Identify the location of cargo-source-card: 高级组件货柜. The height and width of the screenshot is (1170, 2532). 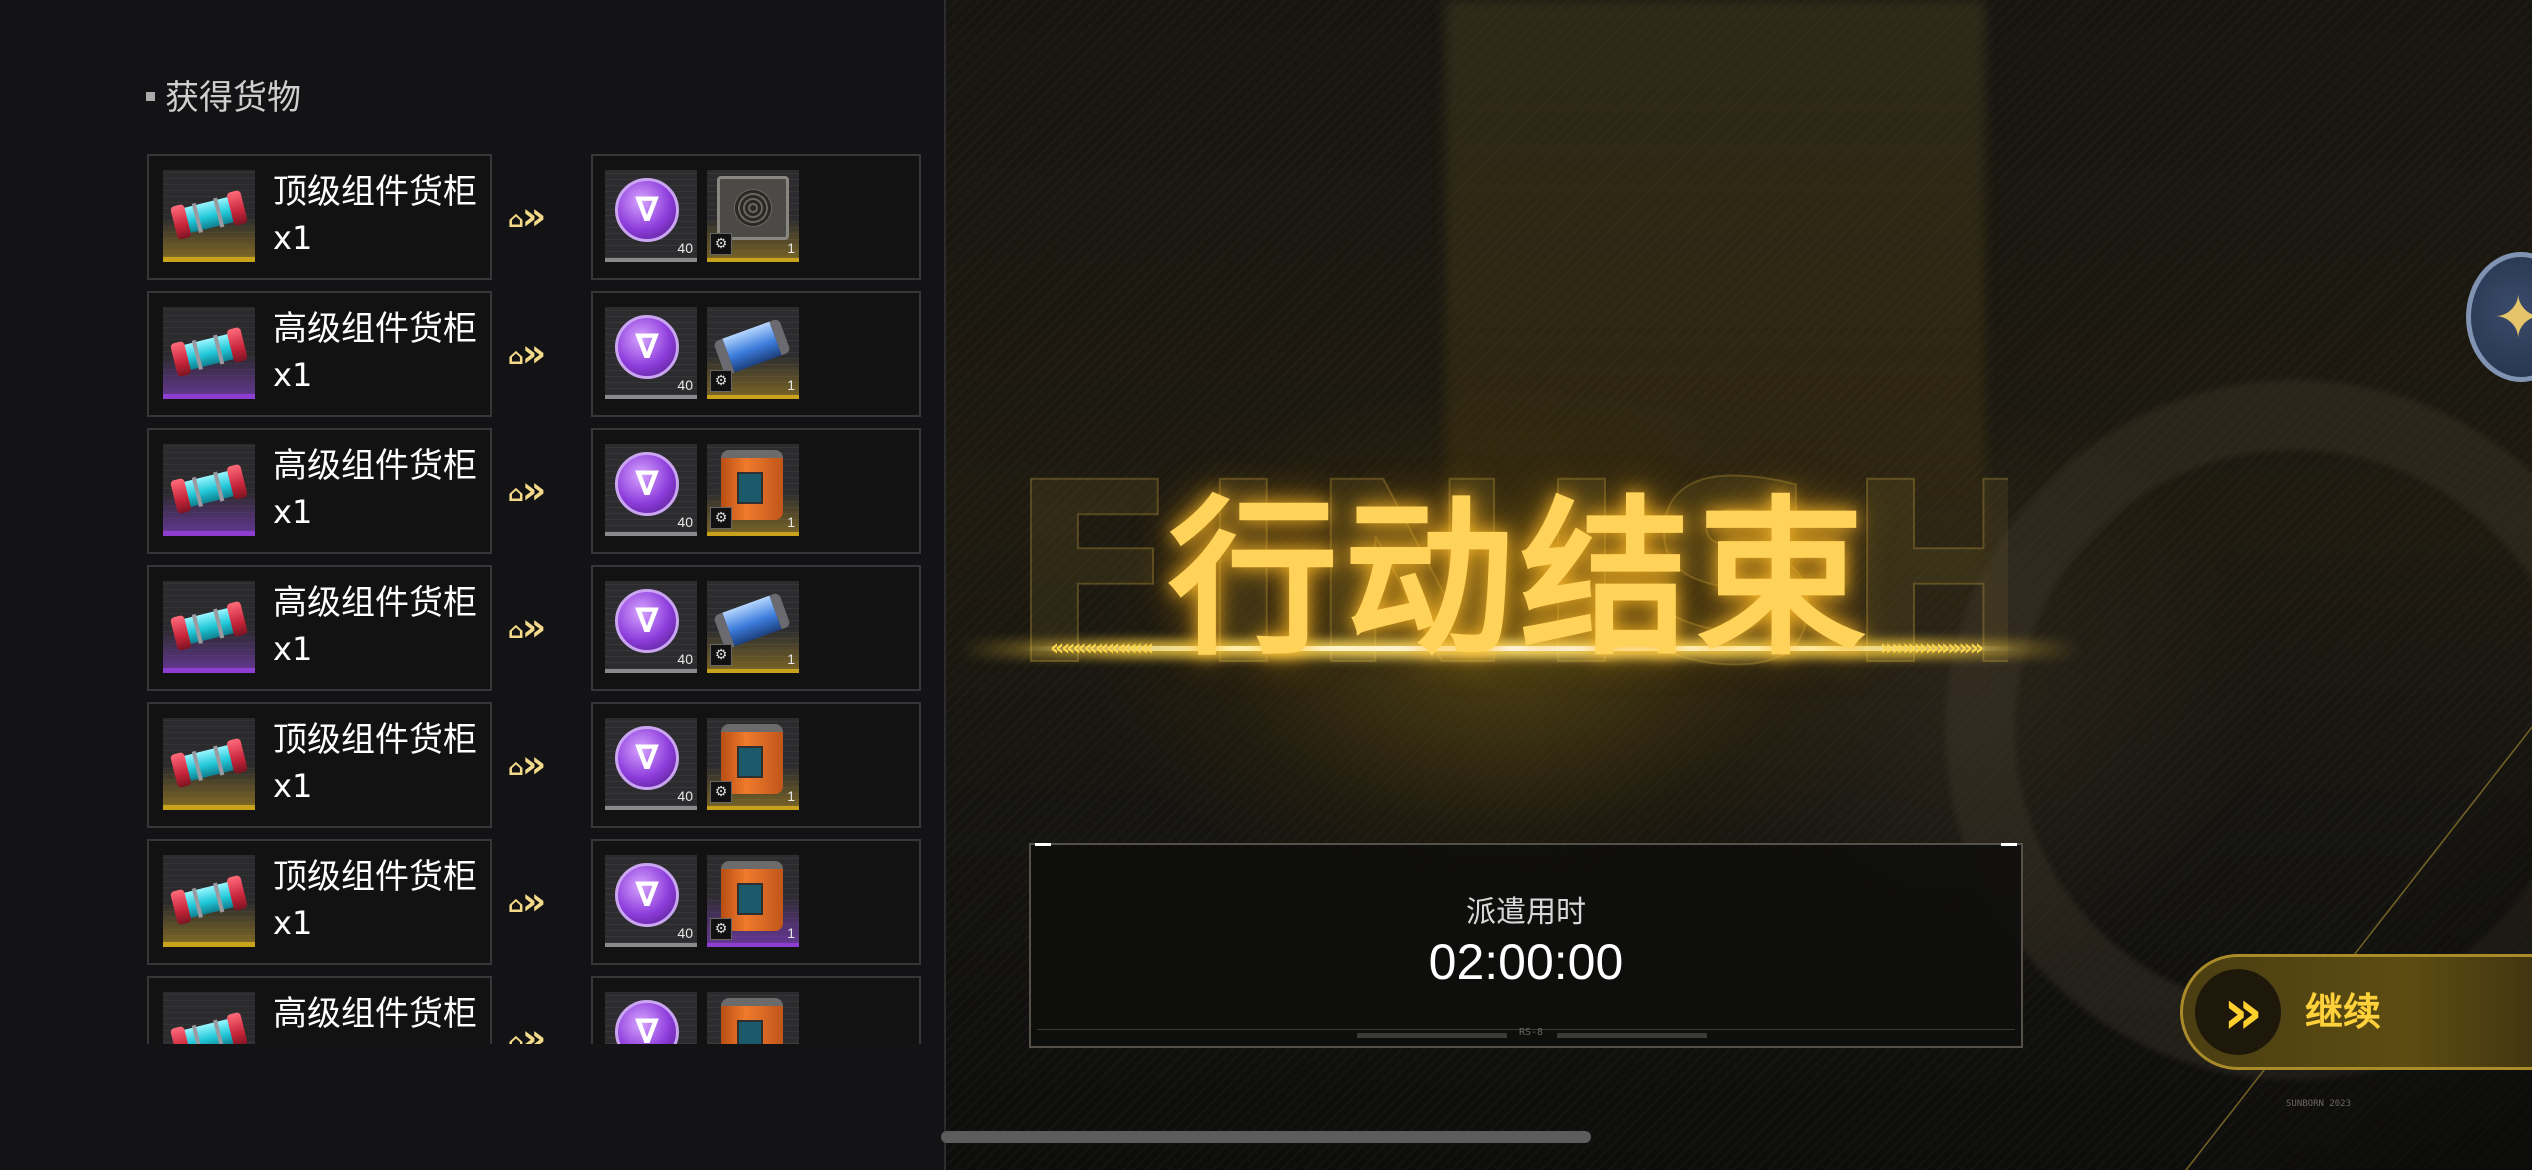
(319, 1010).